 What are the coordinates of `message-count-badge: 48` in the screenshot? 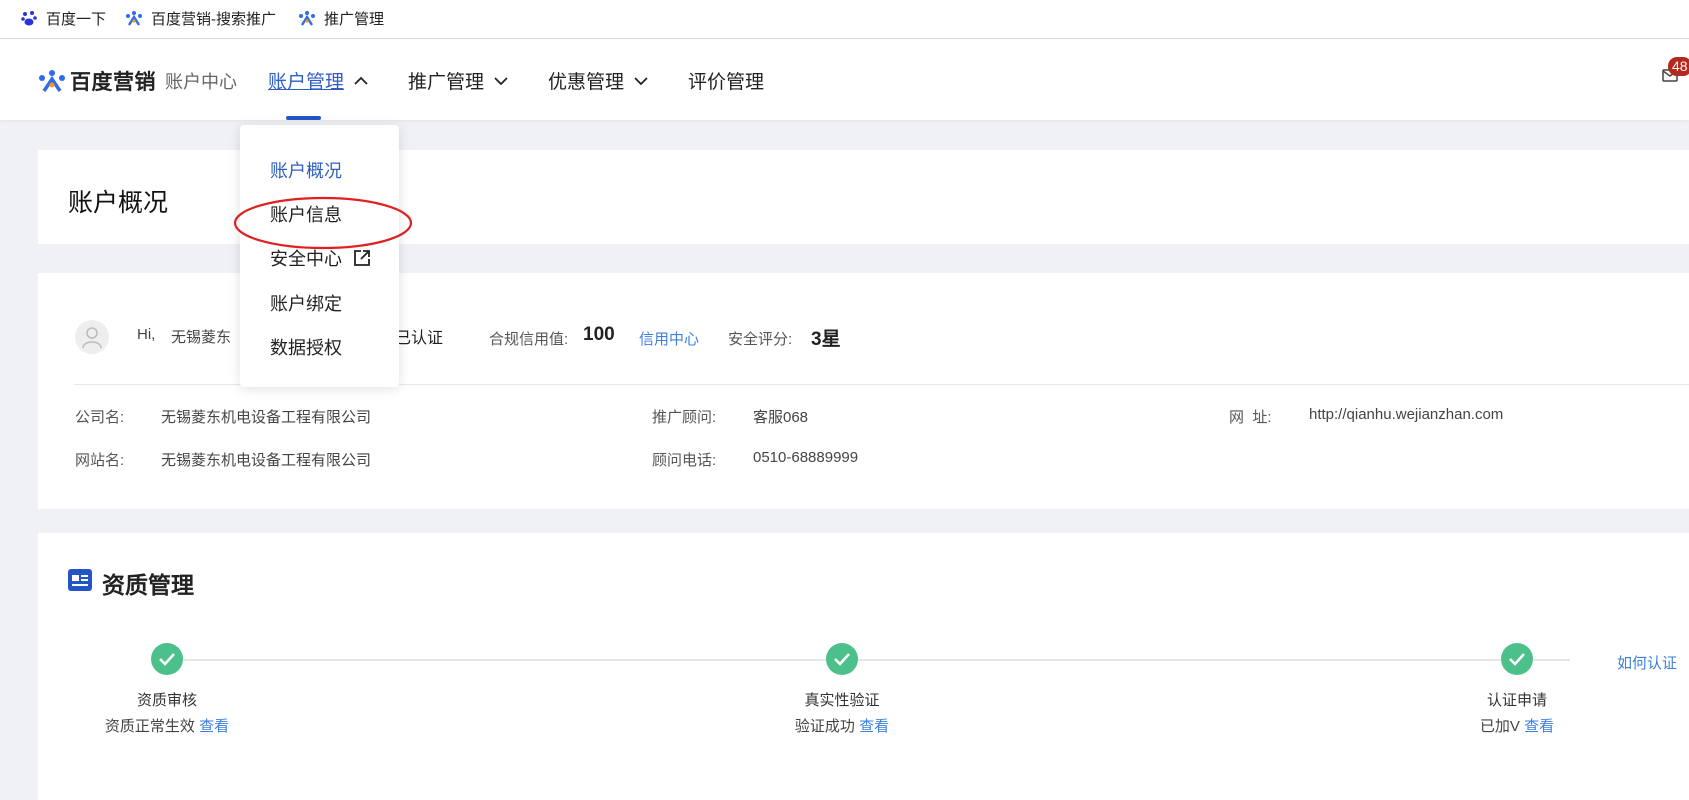 It's located at (1678, 66).